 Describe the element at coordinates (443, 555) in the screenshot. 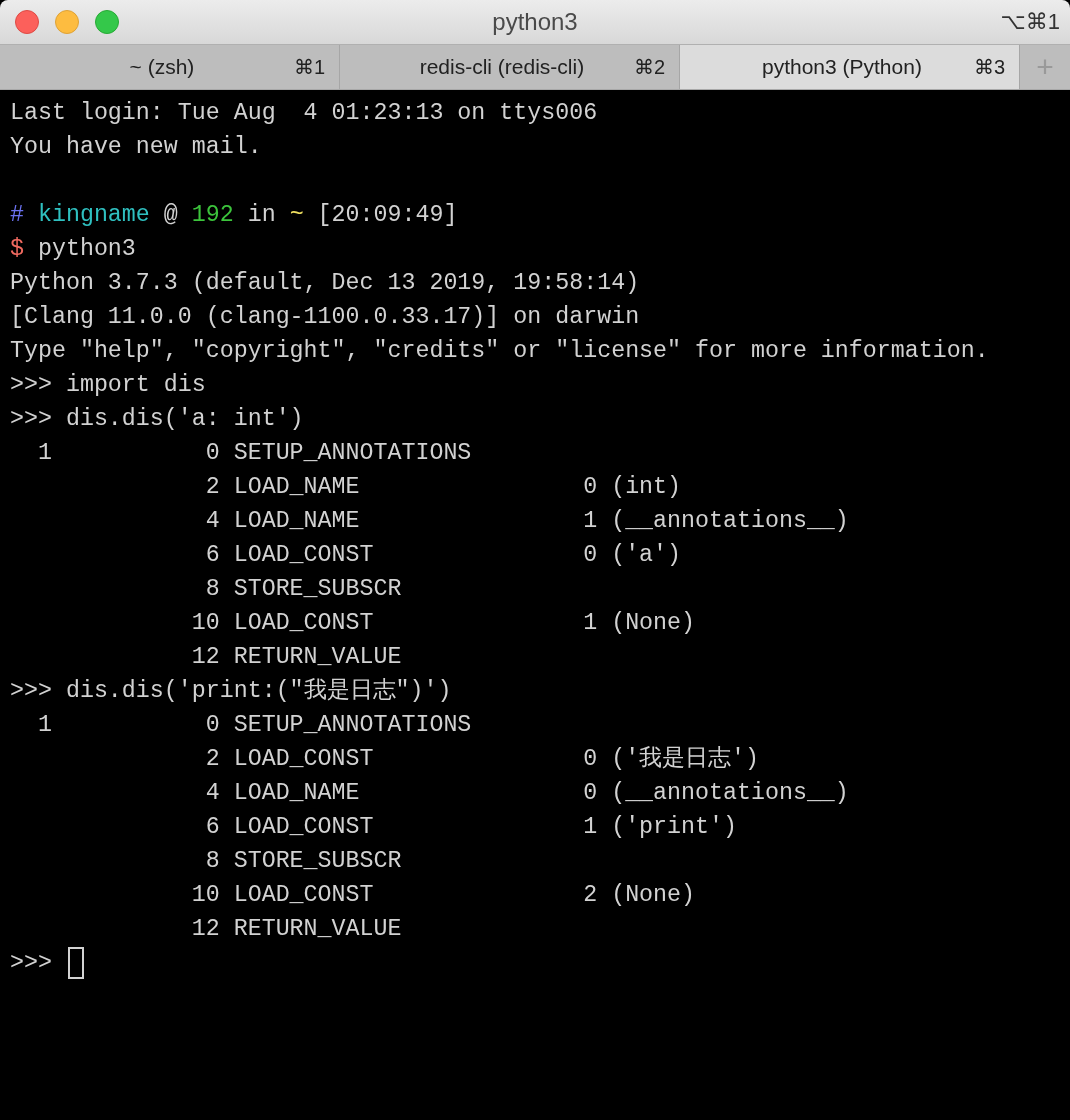

I see `terminal-line: 6 LOAD_CONST 0 ('a')` at that location.